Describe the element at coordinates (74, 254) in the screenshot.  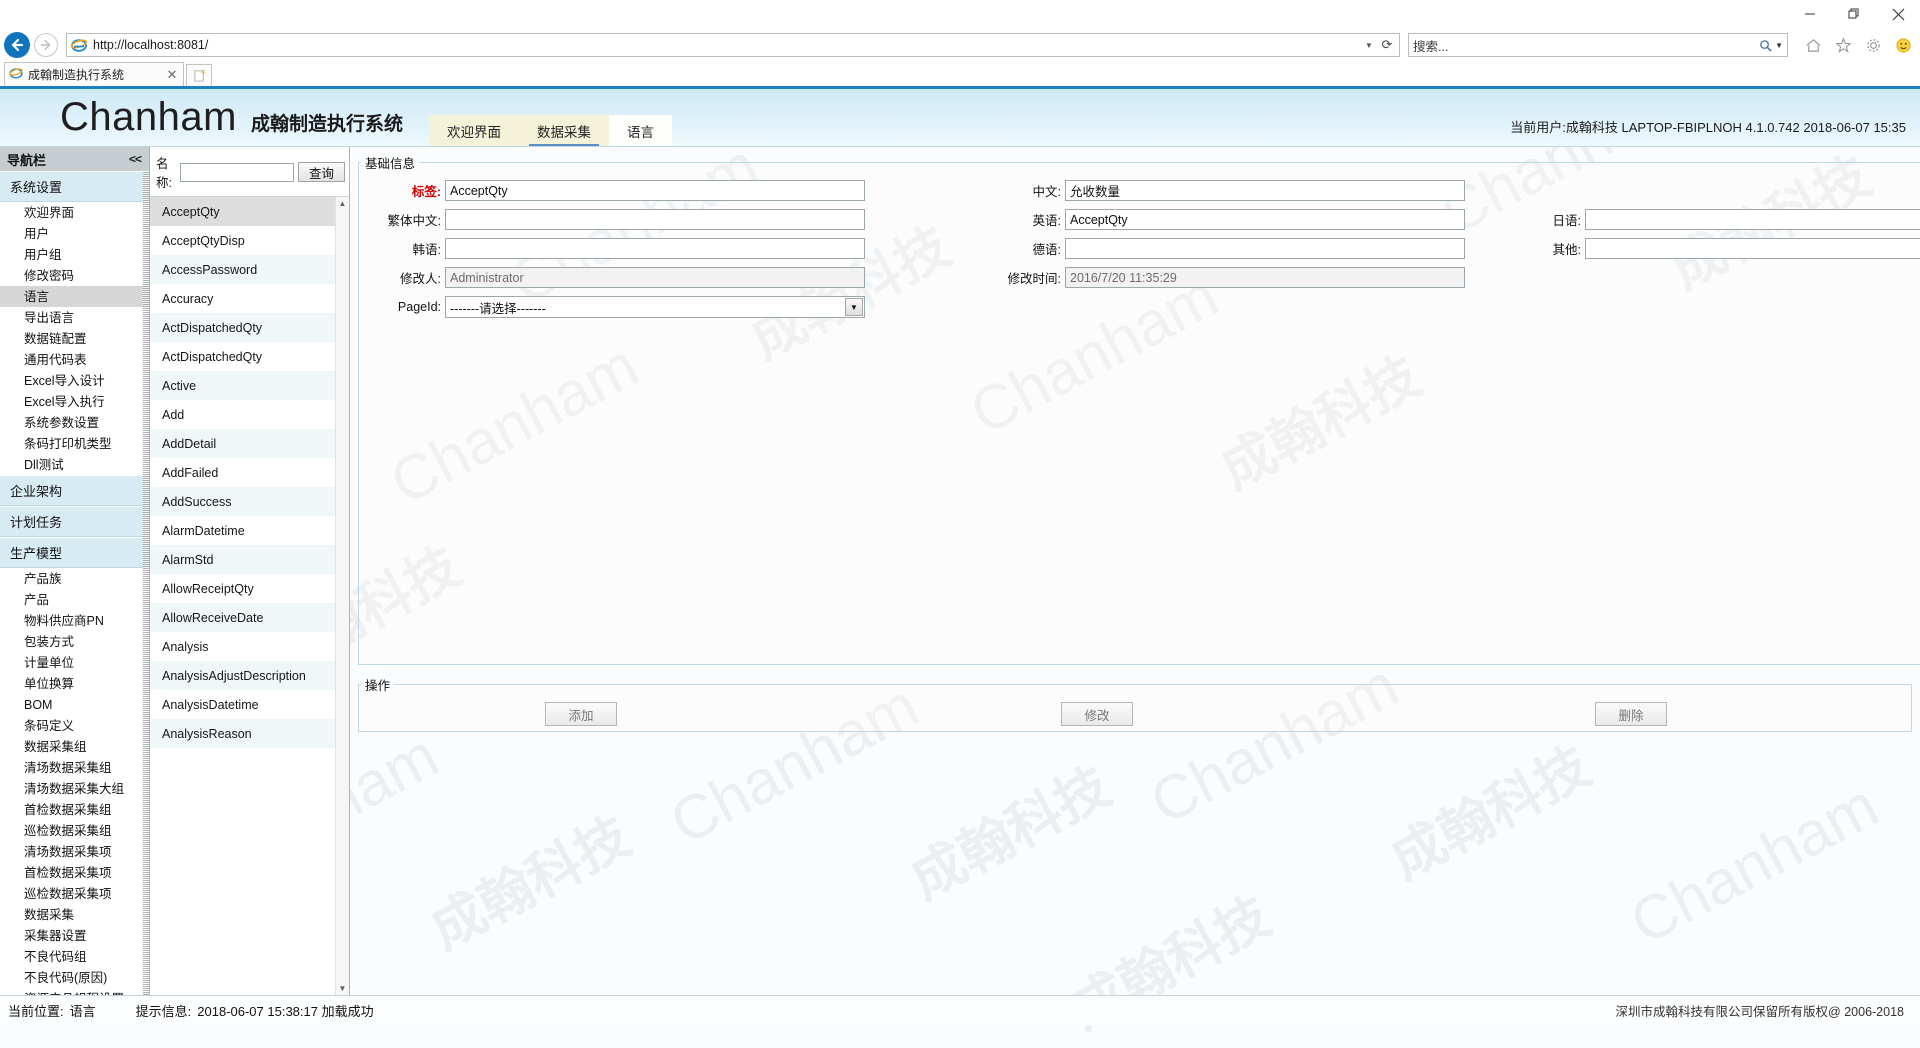
I see `sidebar-item-user-group: 用户组` at that location.